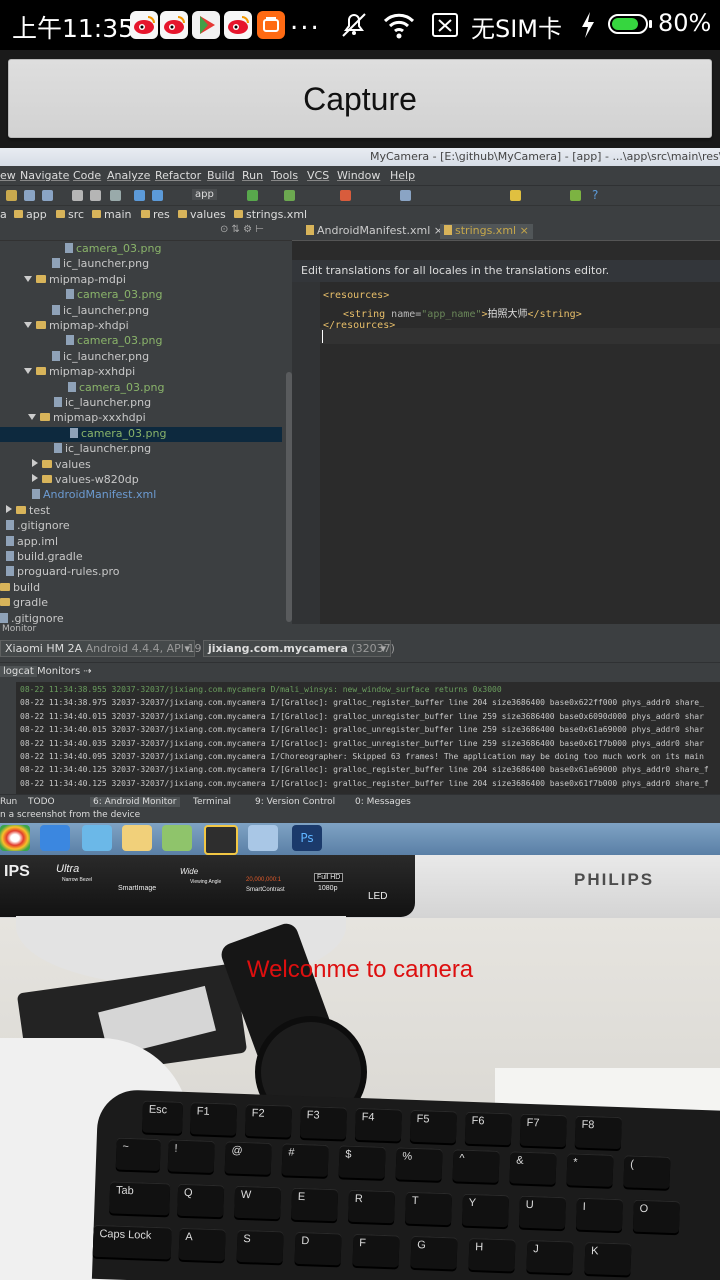  I want to click on menu-item: Code, so click(87, 175).